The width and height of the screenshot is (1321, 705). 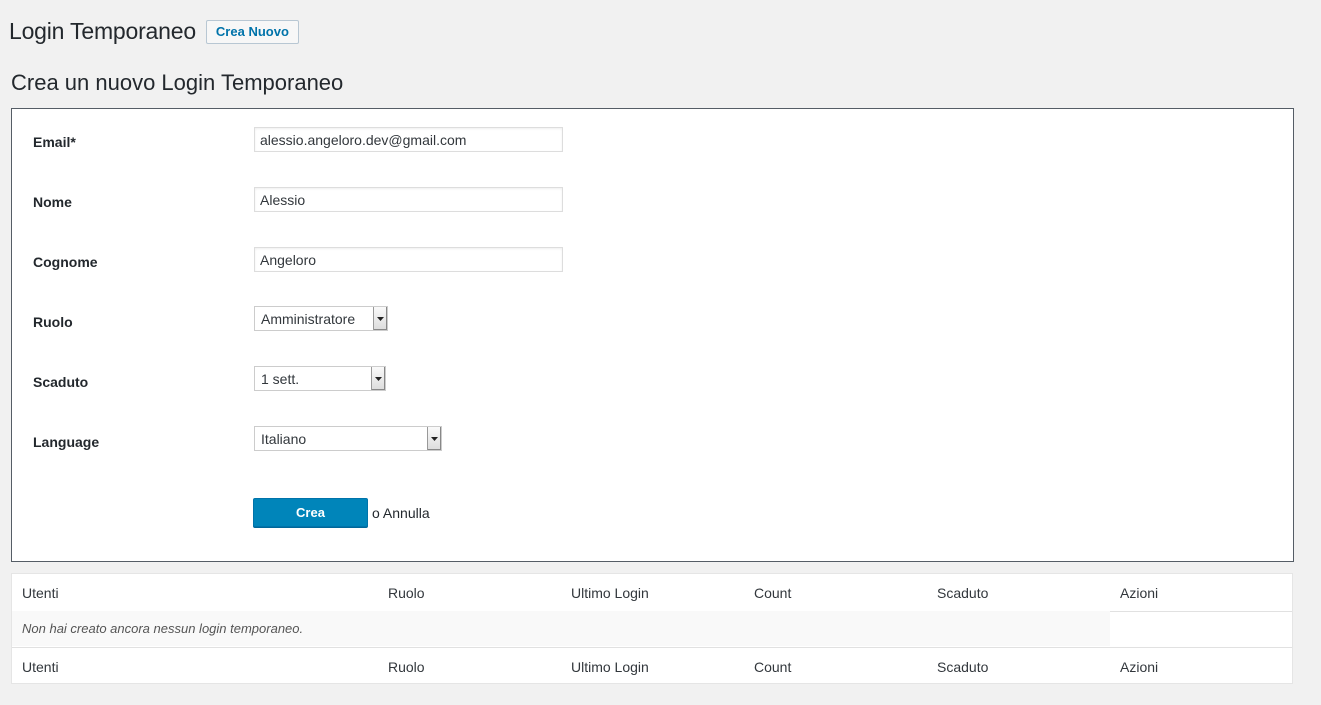 I want to click on cognome-label: Cognome, so click(x=65, y=262).